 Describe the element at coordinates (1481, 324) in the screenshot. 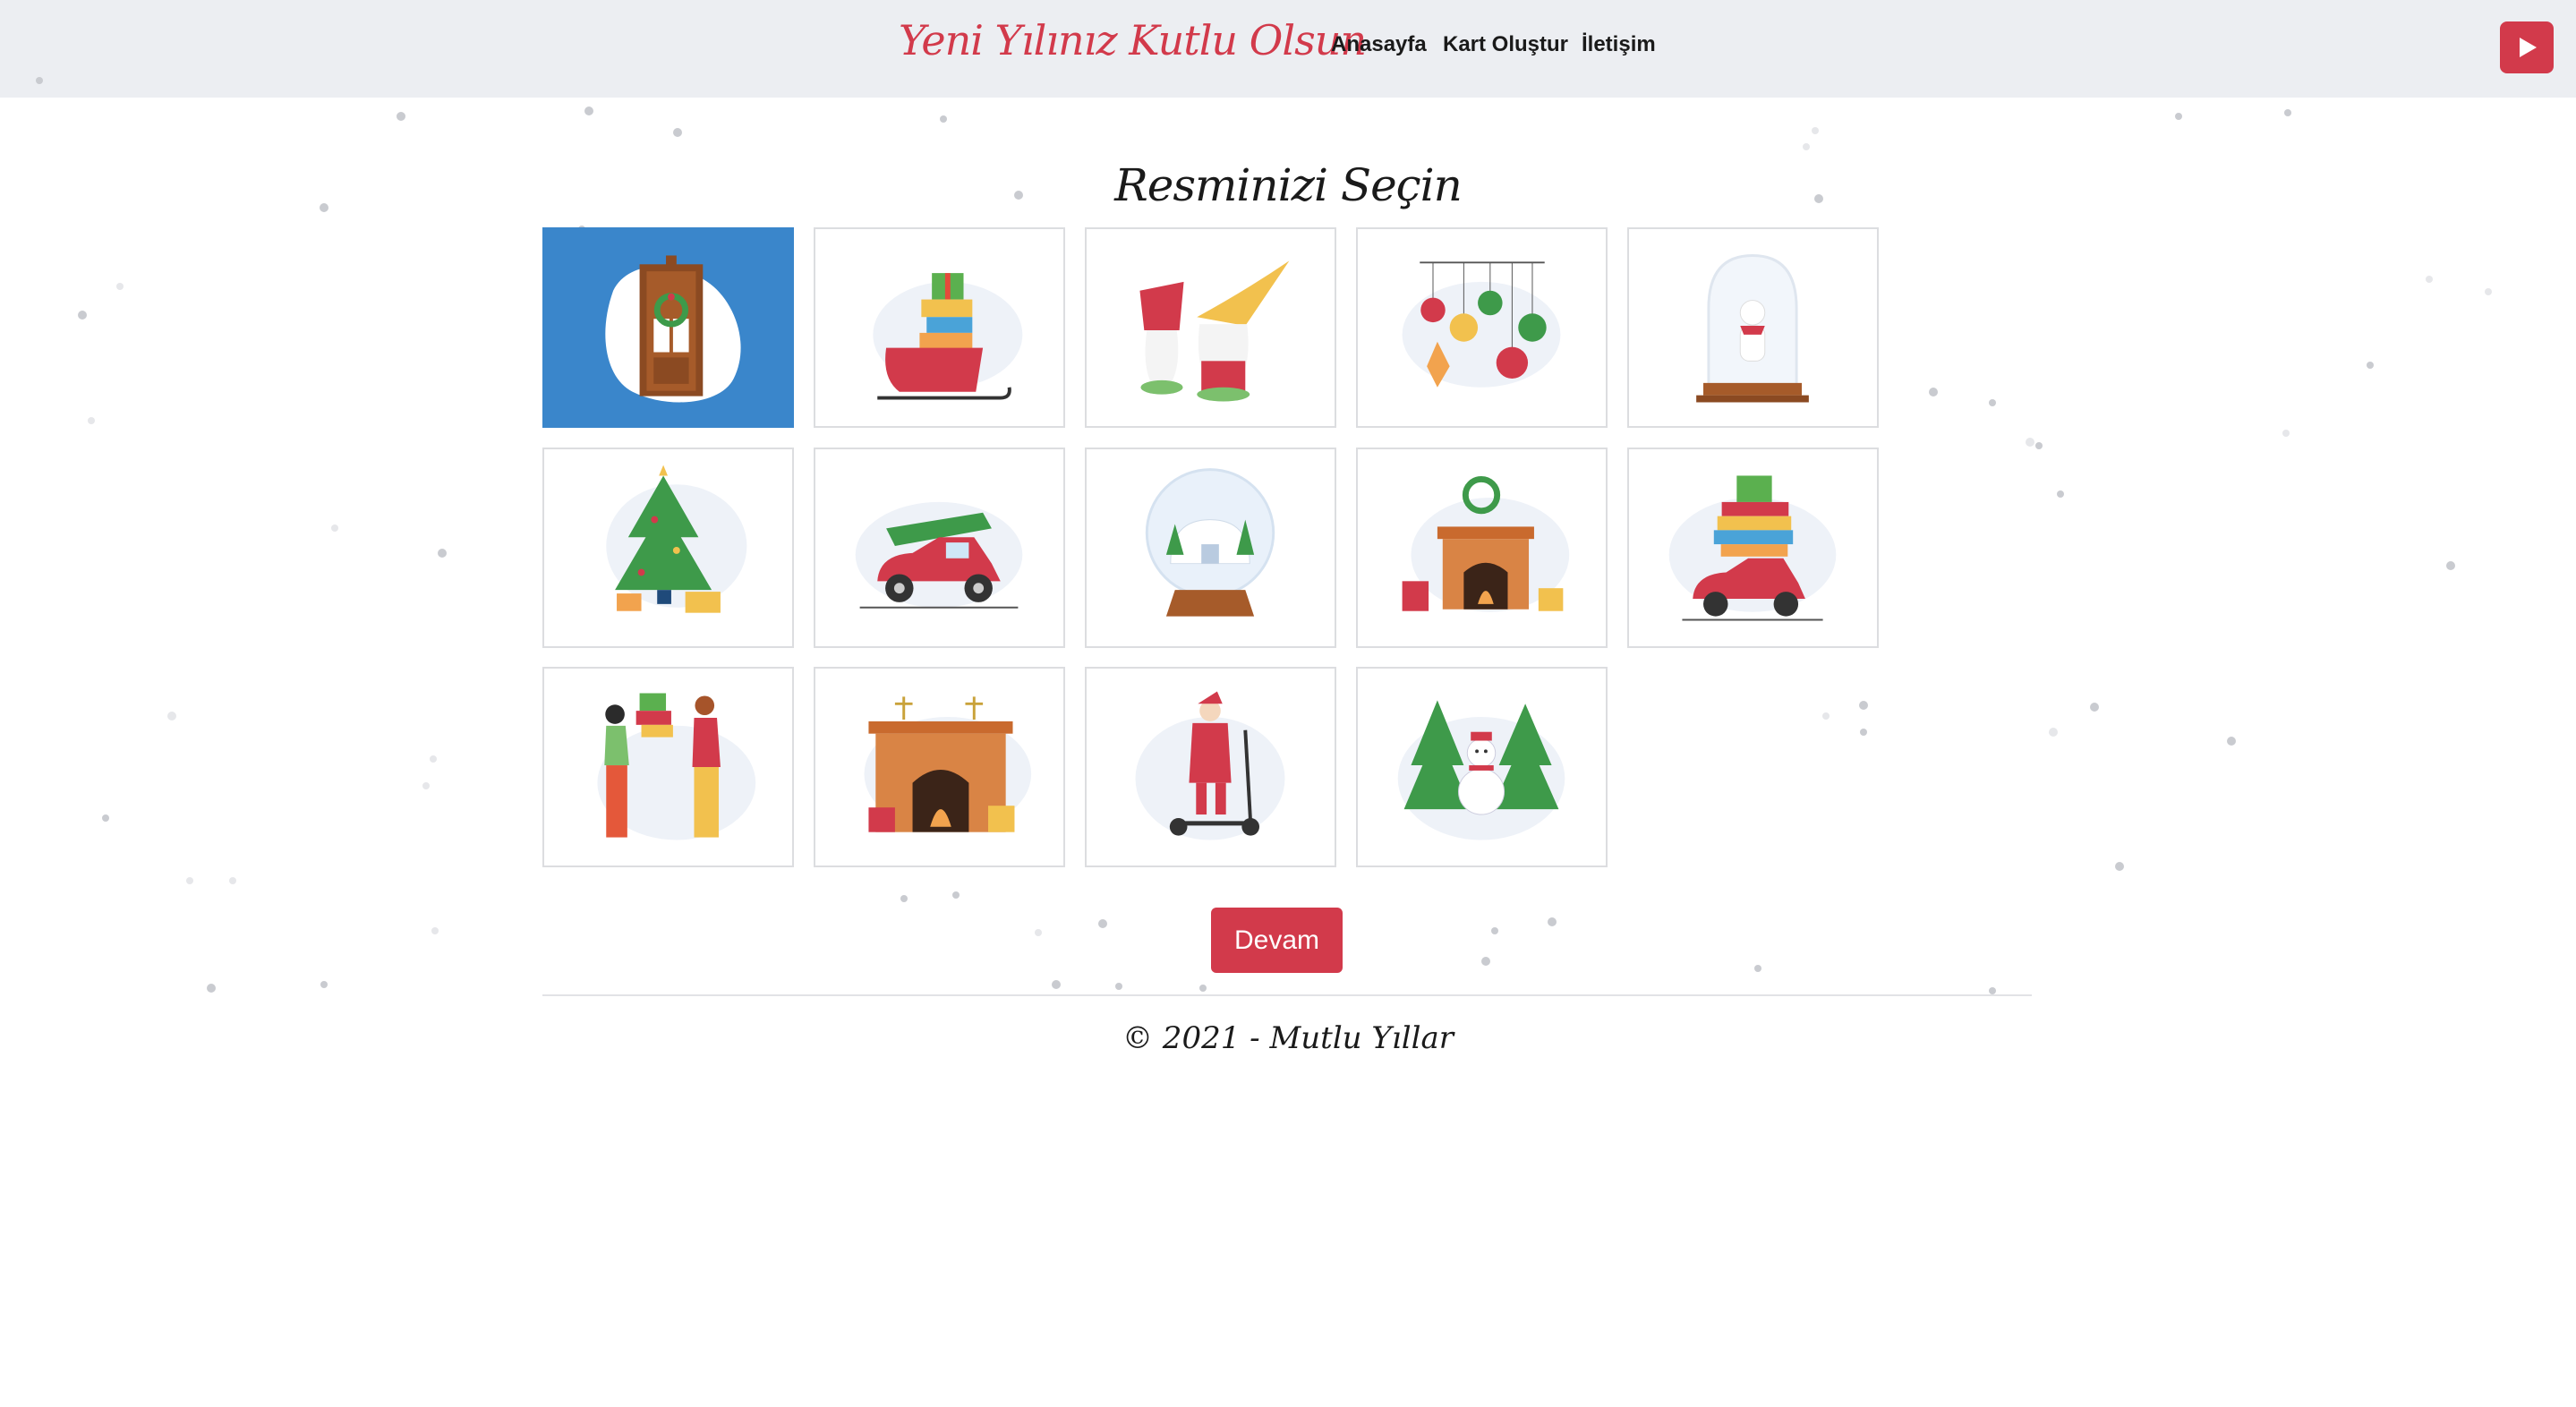

I see `ornaments-illustration` at that location.